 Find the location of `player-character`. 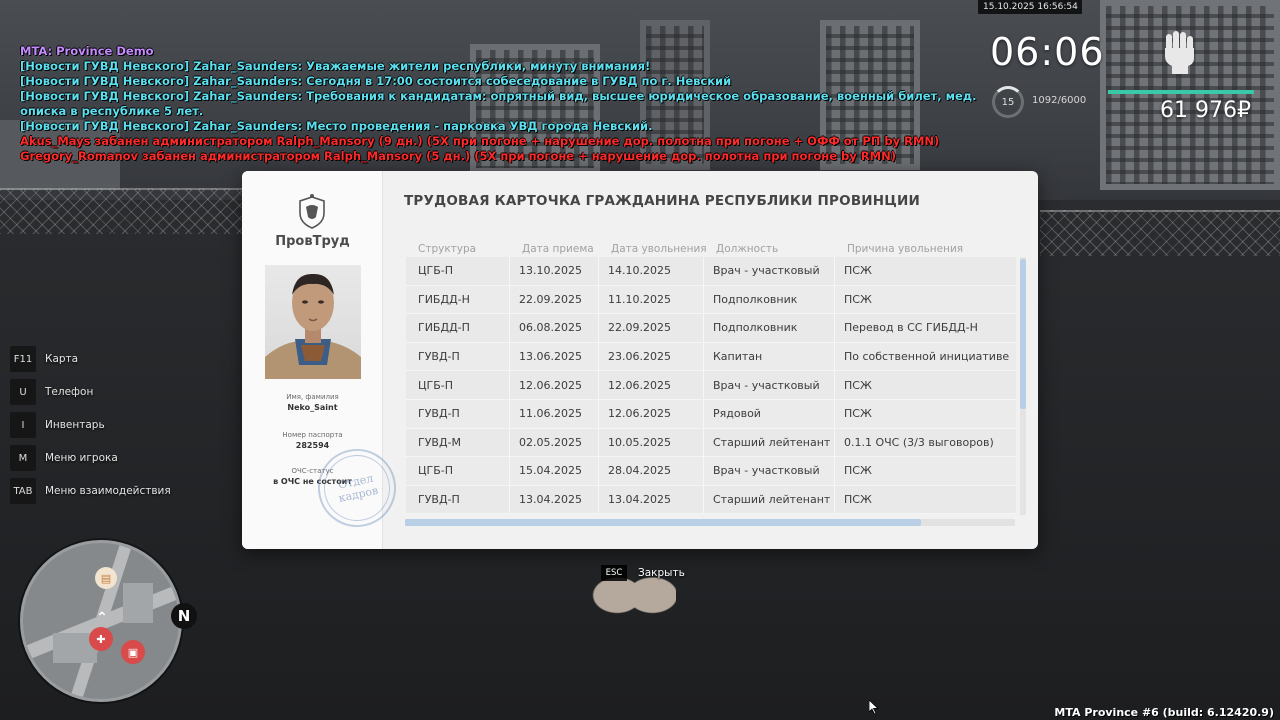

player-character is located at coordinates (634, 588).